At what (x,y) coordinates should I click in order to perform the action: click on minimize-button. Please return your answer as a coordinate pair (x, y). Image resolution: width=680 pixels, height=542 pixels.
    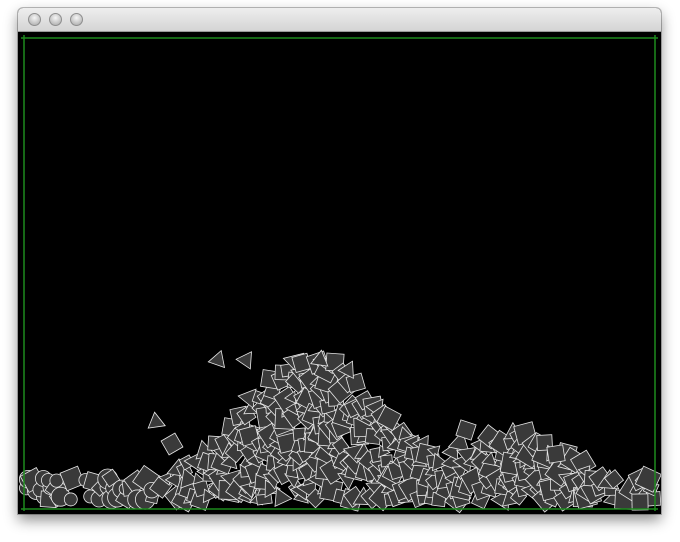
    Looking at the image, I should click on (55, 19).